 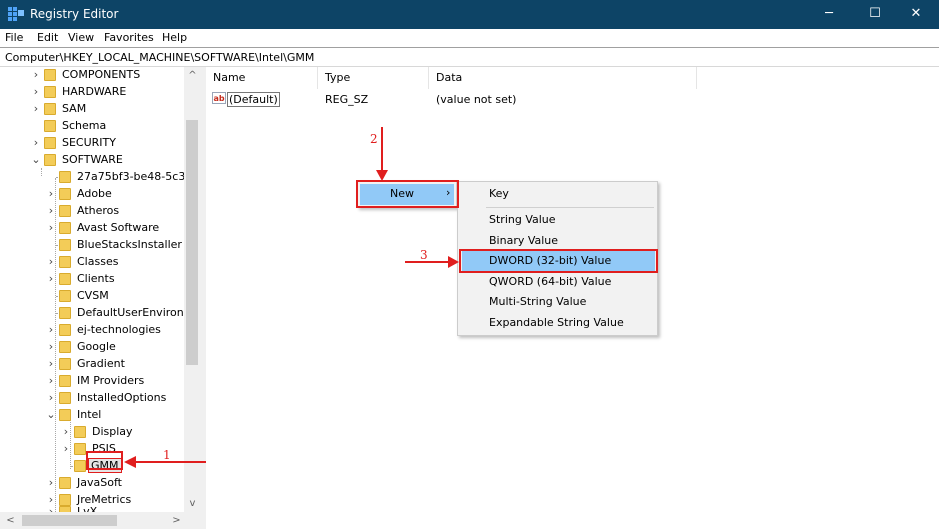 I want to click on tree-item-cvsm: CVSM, so click(x=95, y=296).